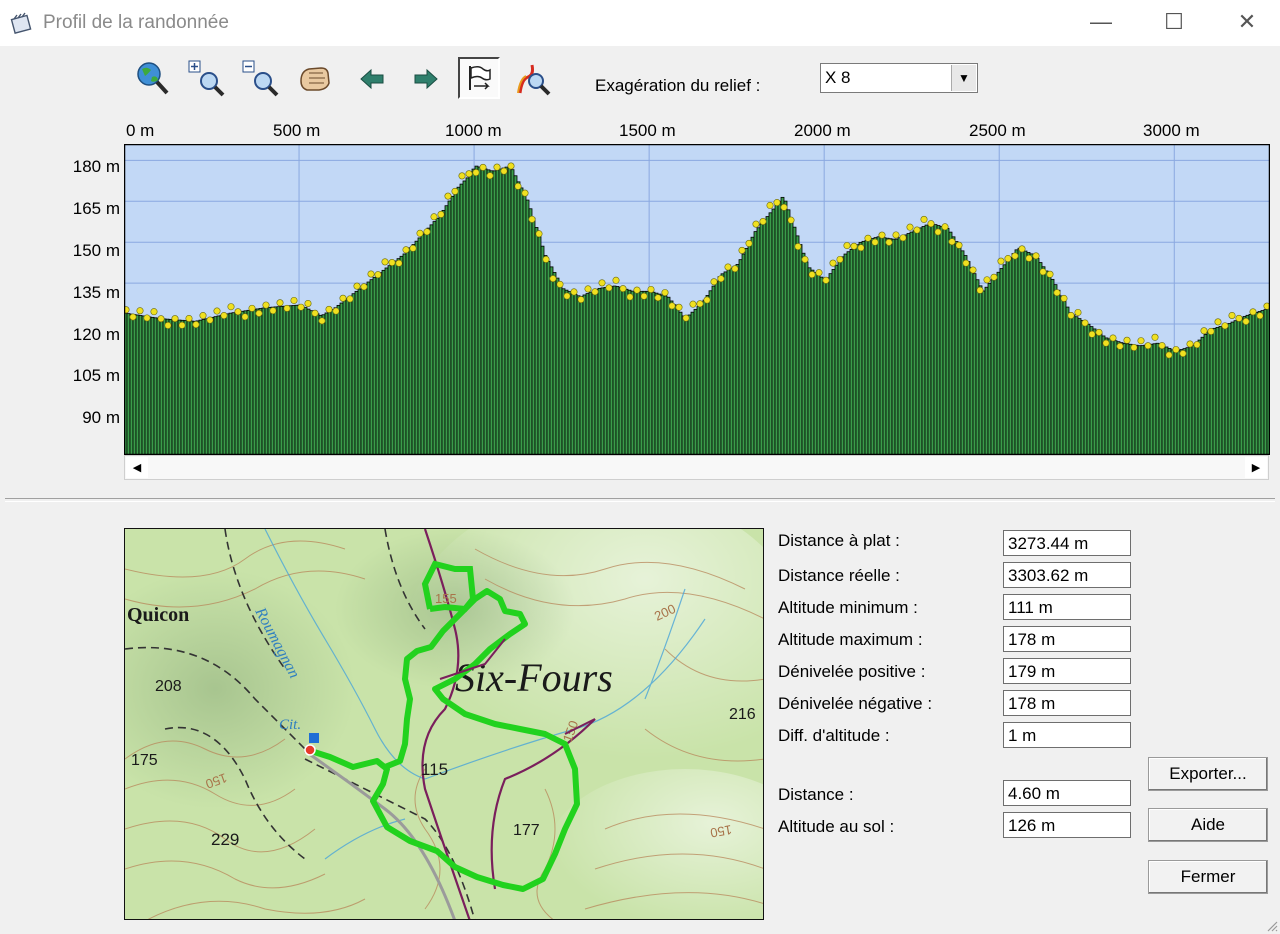  I want to click on x-tick-label: 3000 m, so click(1171, 130).